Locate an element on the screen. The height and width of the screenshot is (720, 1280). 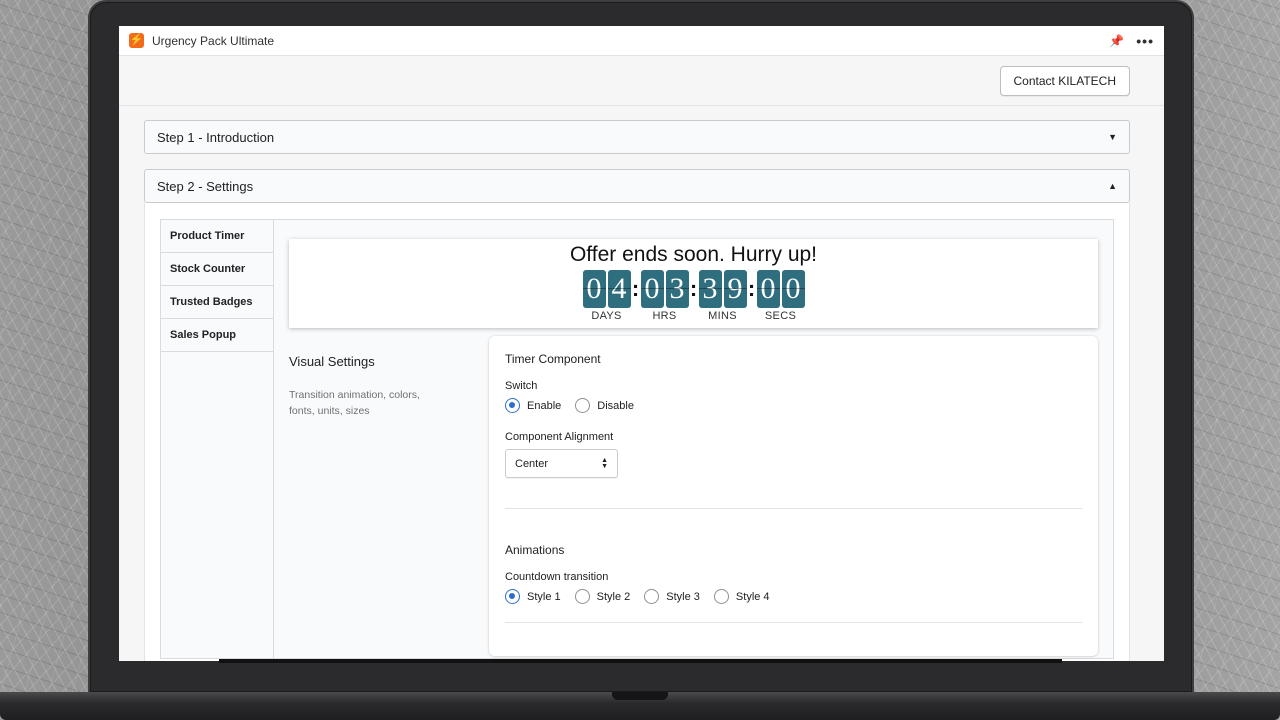
timer-headline: Offer ends soon. Hurry up! is located at coordinates (693, 254).